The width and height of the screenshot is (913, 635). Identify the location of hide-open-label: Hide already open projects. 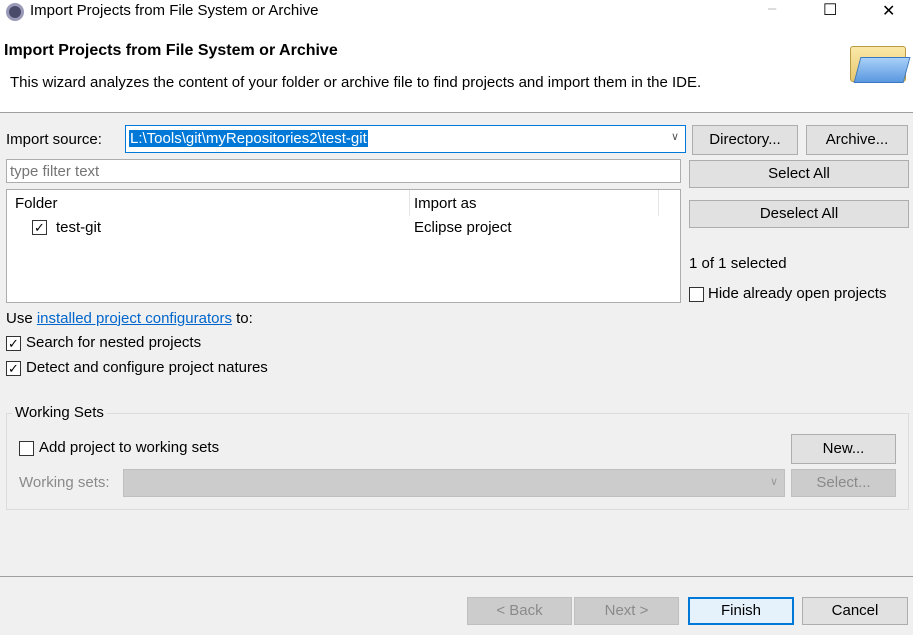
(797, 293).